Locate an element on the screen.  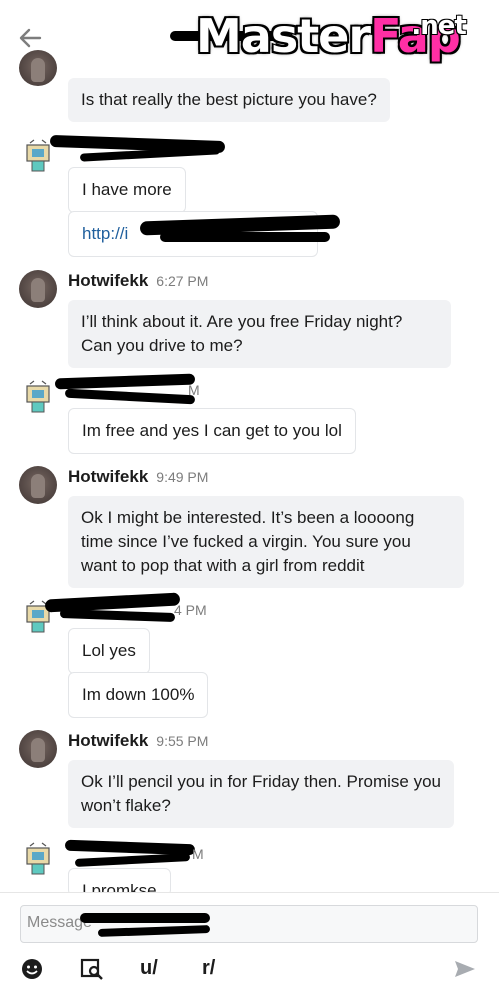
watermark-logo: MasterFap .net is located at coordinates (331, 36).